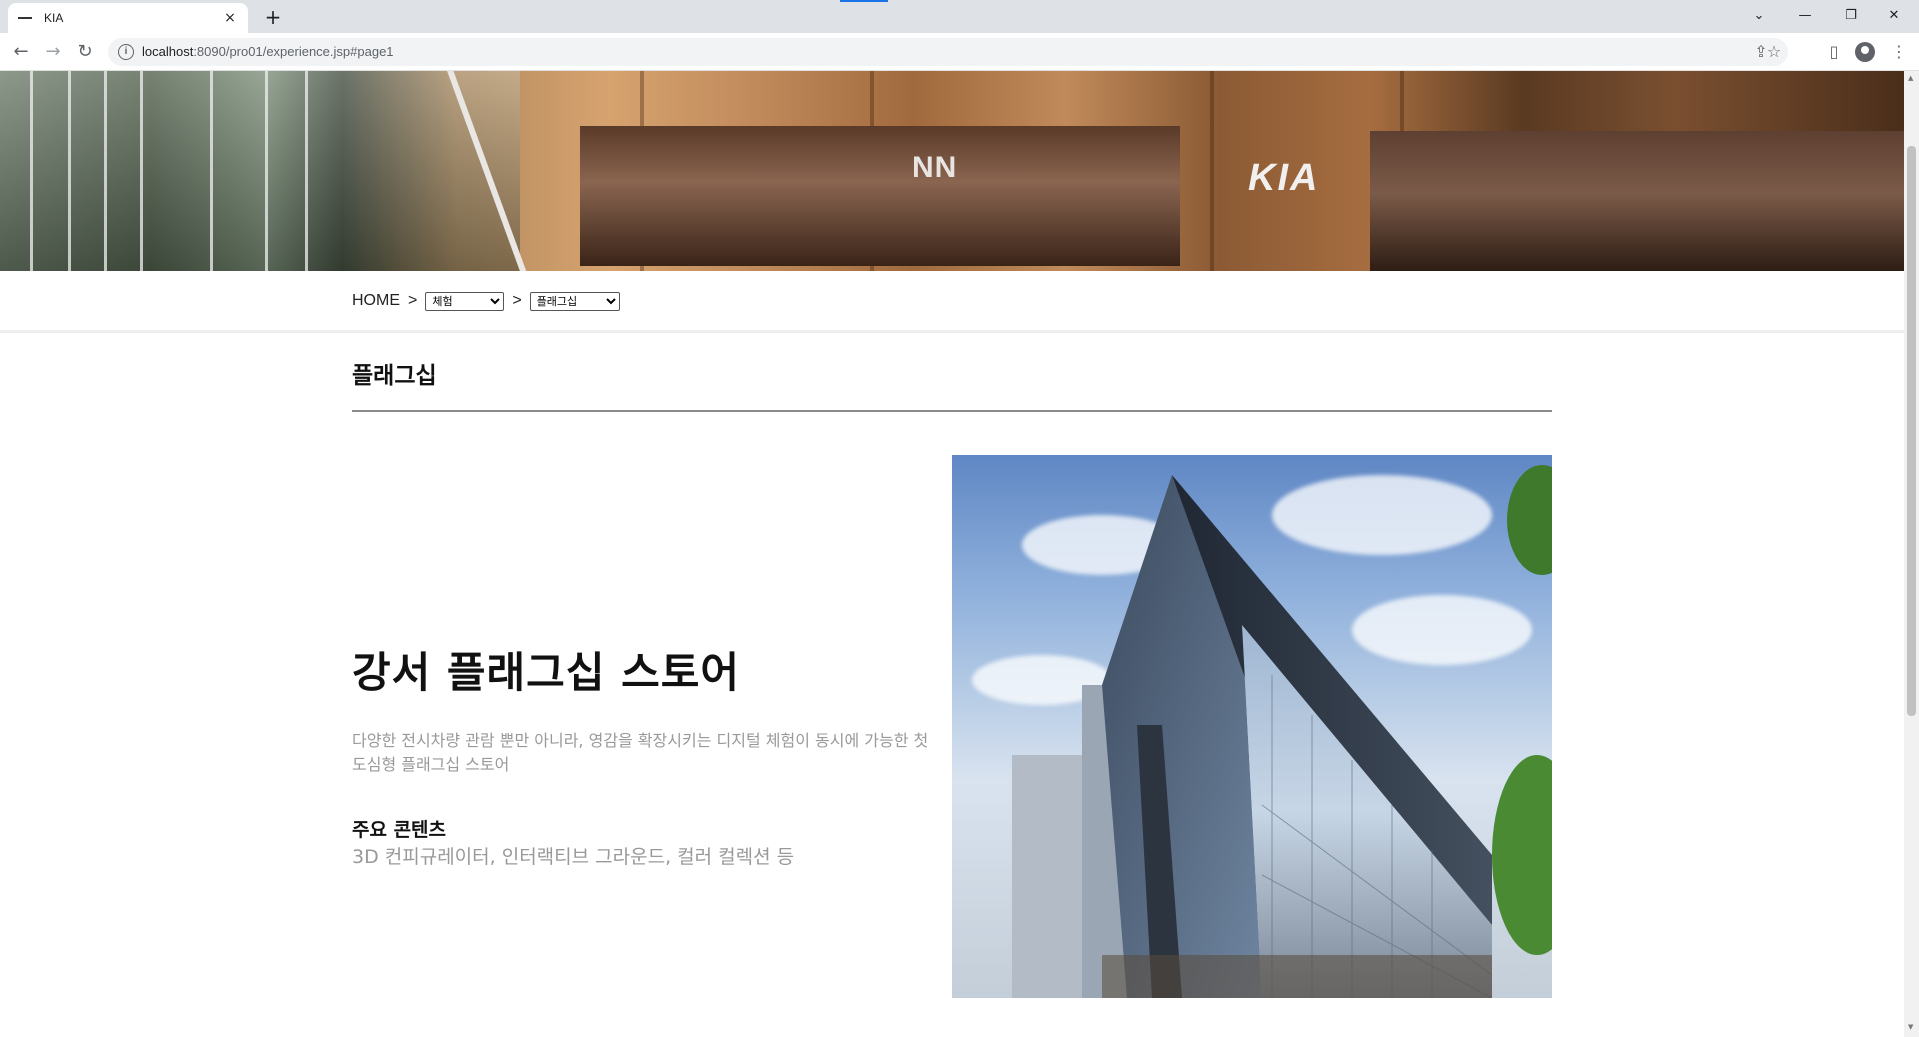 This screenshot has width=1919, height=1037. What do you see at coordinates (230, 18) in the screenshot?
I see `tab-close-icon: ×` at bounding box center [230, 18].